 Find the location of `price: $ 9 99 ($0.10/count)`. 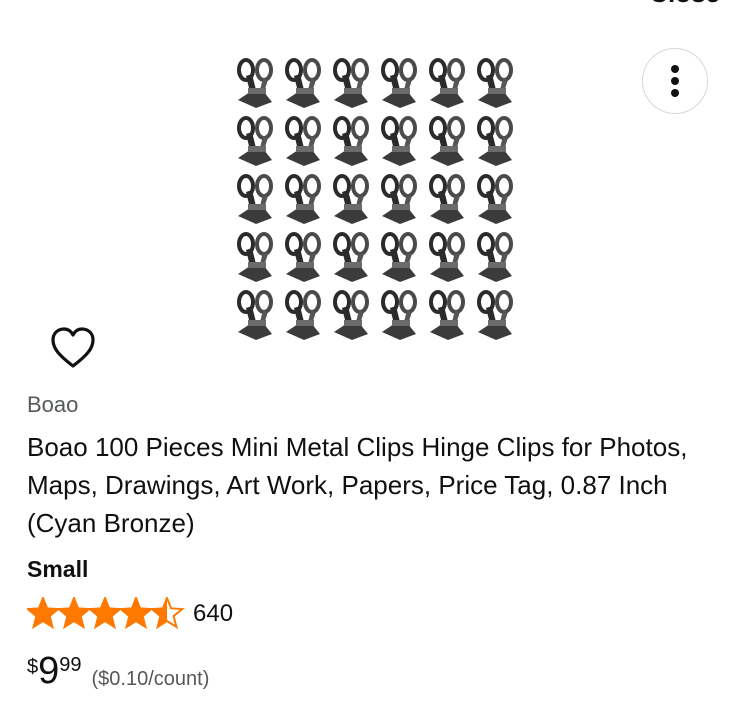

price: $ 9 99 ($0.10/count) is located at coordinates (118, 671).